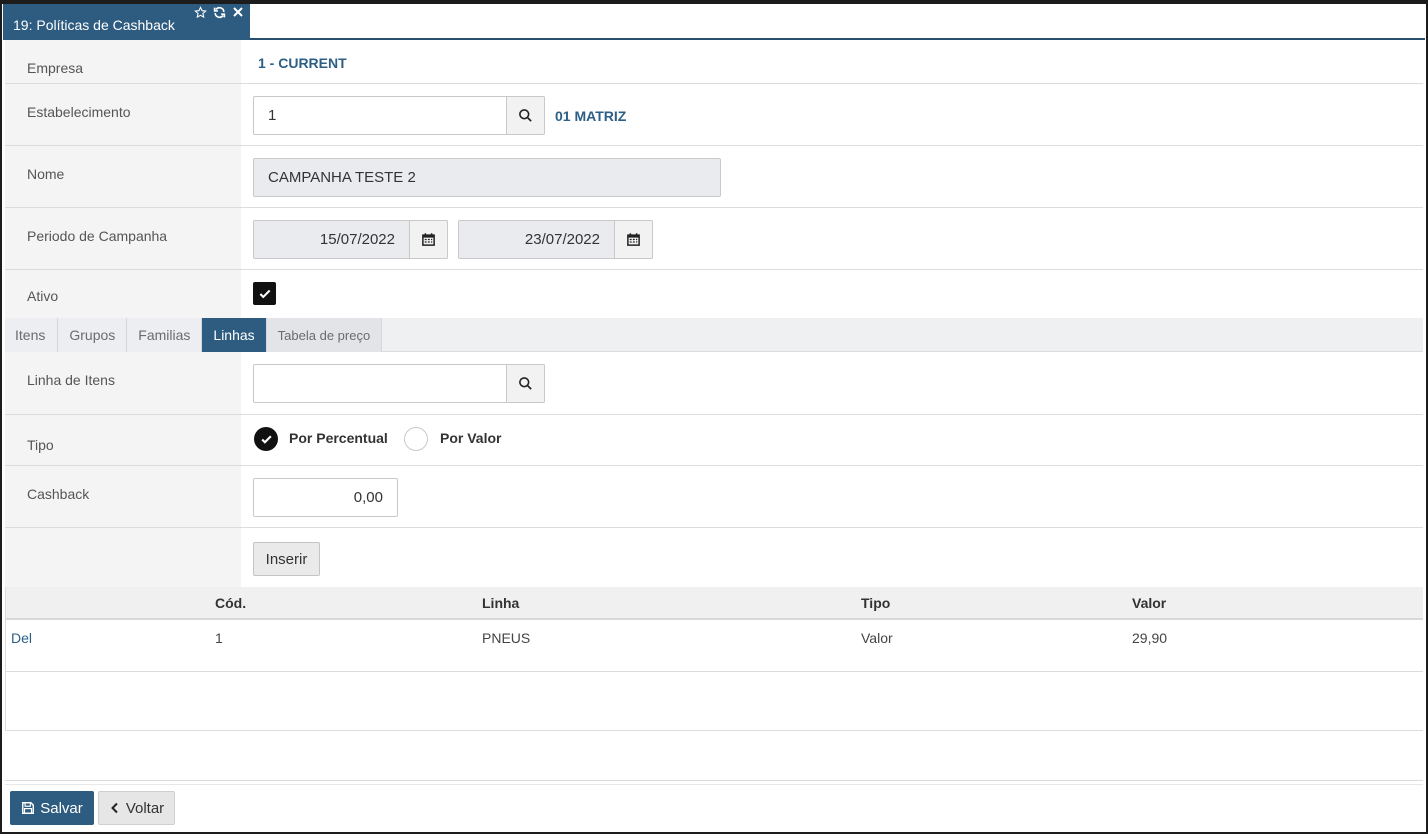 Image resolution: width=1428 pixels, height=834 pixels. What do you see at coordinates (32, 335) in the screenshot?
I see `tab-itens: Itens` at bounding box center [32, 335].